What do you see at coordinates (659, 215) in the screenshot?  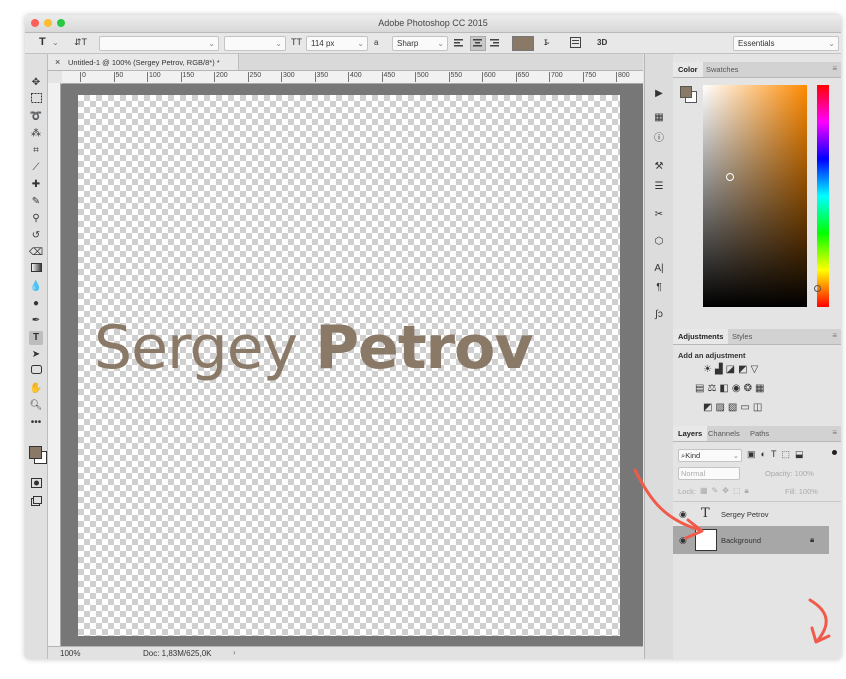 I see `brush-presets-icon: ✂` at bounding box center [659, 215].